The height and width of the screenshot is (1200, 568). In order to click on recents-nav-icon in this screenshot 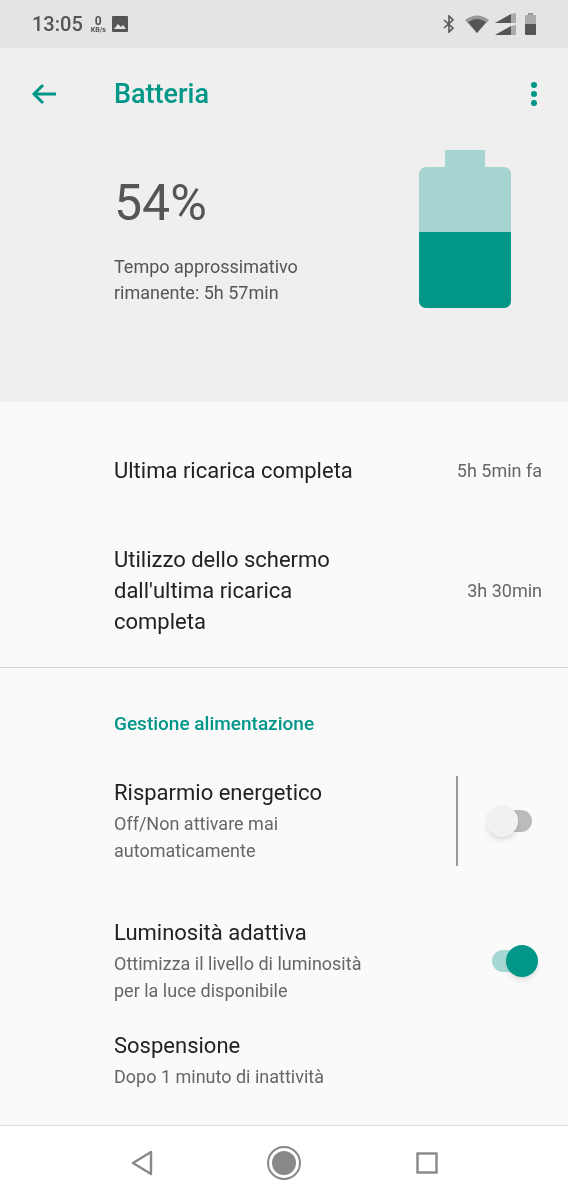, I will do `click(427, 1163)`.